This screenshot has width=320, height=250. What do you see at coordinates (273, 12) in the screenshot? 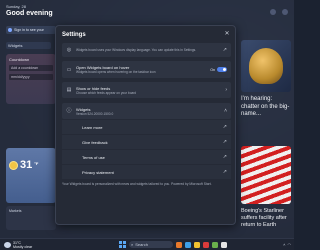
I see `add-widget-icon` at bounding box center [273, 12].